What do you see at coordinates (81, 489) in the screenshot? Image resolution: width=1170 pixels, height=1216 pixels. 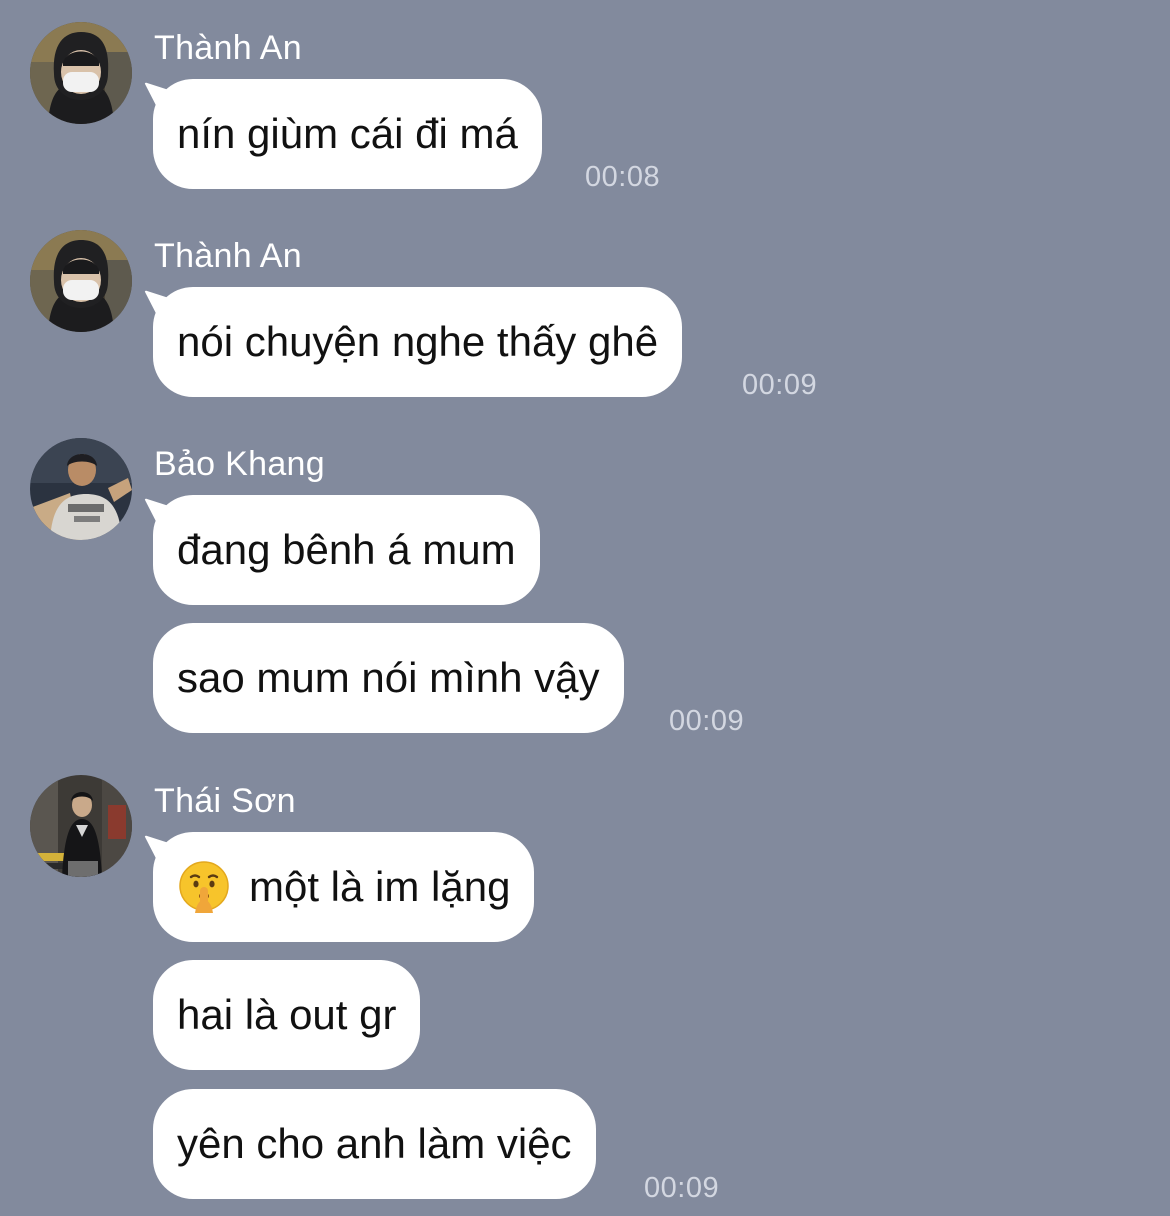 I see `avatar-bao-khang` at bounding box center [81, 489].